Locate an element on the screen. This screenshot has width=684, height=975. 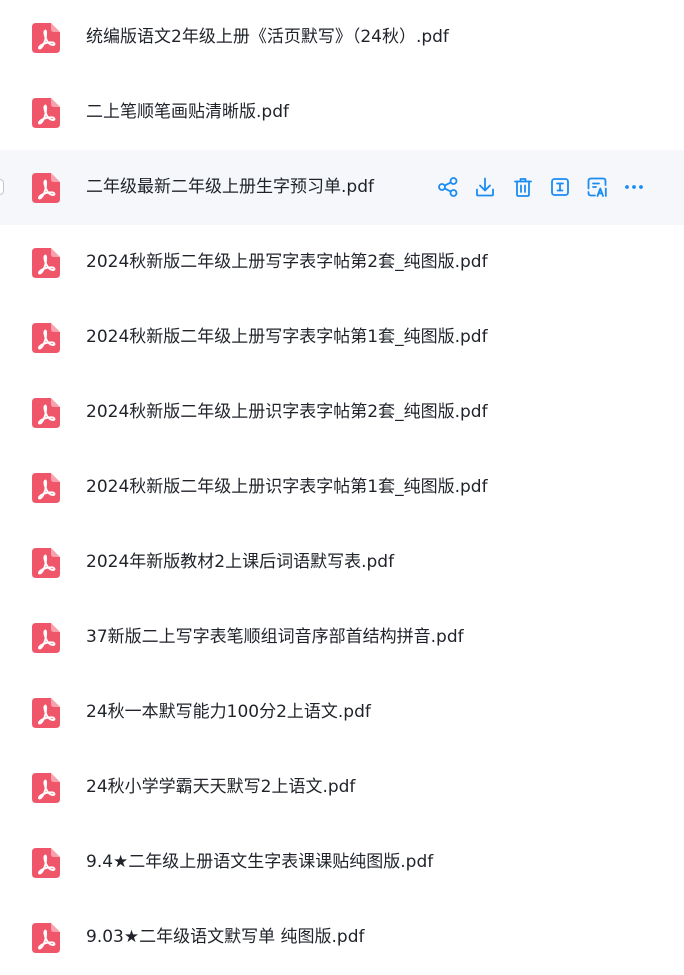
file-row: 24秋小学学霸天天默写2上语文.pdf is located at coordinates (342, 787).